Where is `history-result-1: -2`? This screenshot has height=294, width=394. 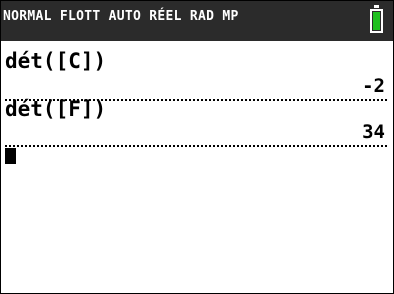 history-result-1: -2 is located at coordinates (373, 86).